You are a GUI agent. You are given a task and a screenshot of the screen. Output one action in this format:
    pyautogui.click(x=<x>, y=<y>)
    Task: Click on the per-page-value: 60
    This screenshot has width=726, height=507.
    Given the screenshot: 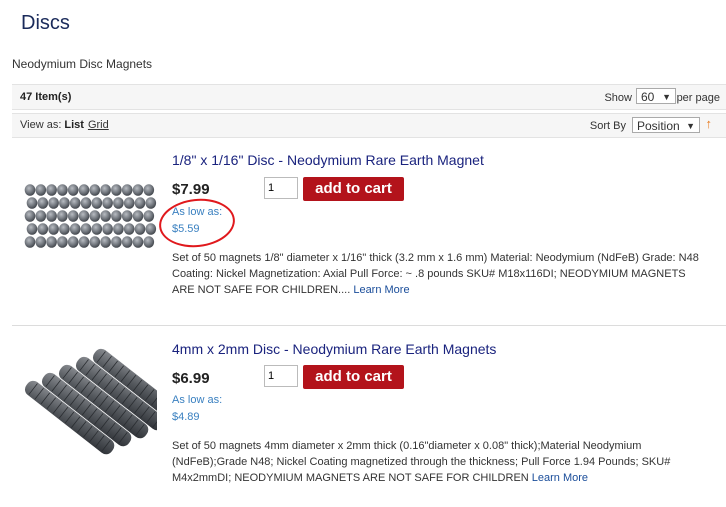 What is the action you would take?
    pyautogui.click(x=648, y=97)
    